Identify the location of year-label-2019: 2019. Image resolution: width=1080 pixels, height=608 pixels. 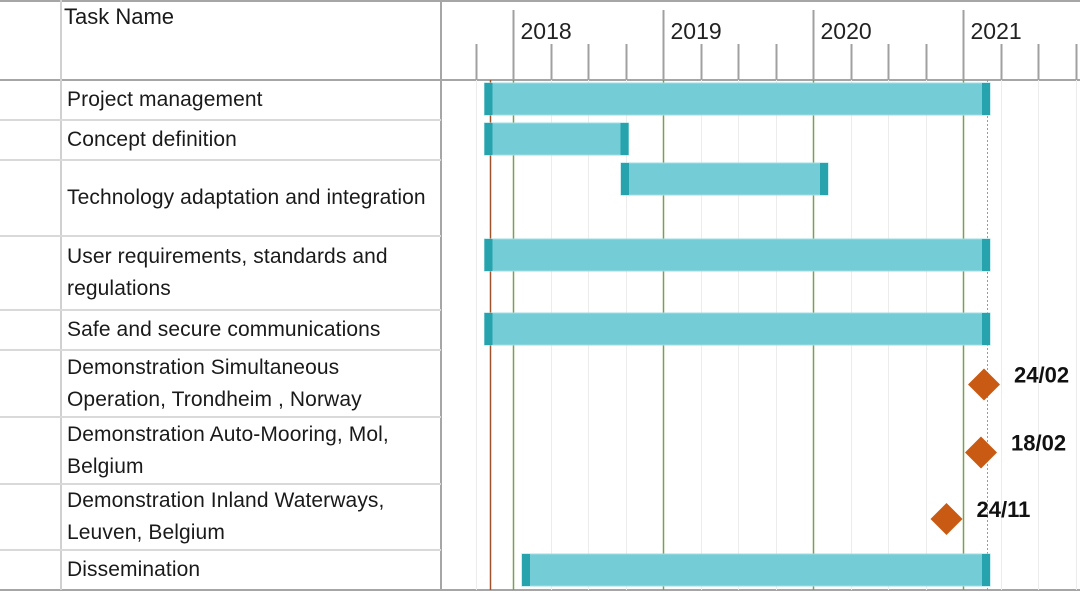
(696, 31).